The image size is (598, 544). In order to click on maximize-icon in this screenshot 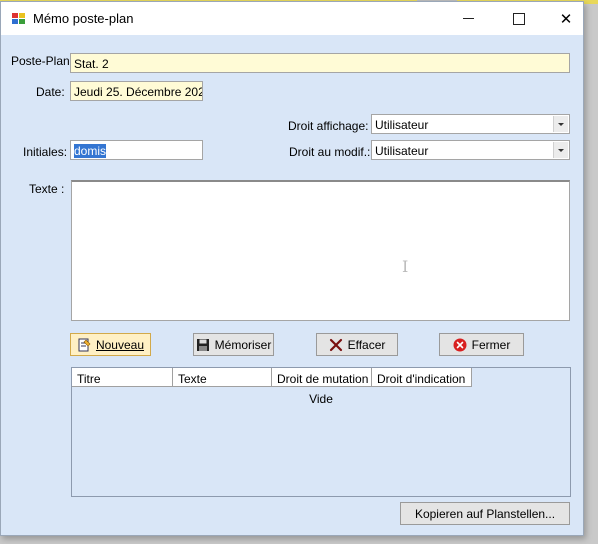, I will do `click(519, 18)`.